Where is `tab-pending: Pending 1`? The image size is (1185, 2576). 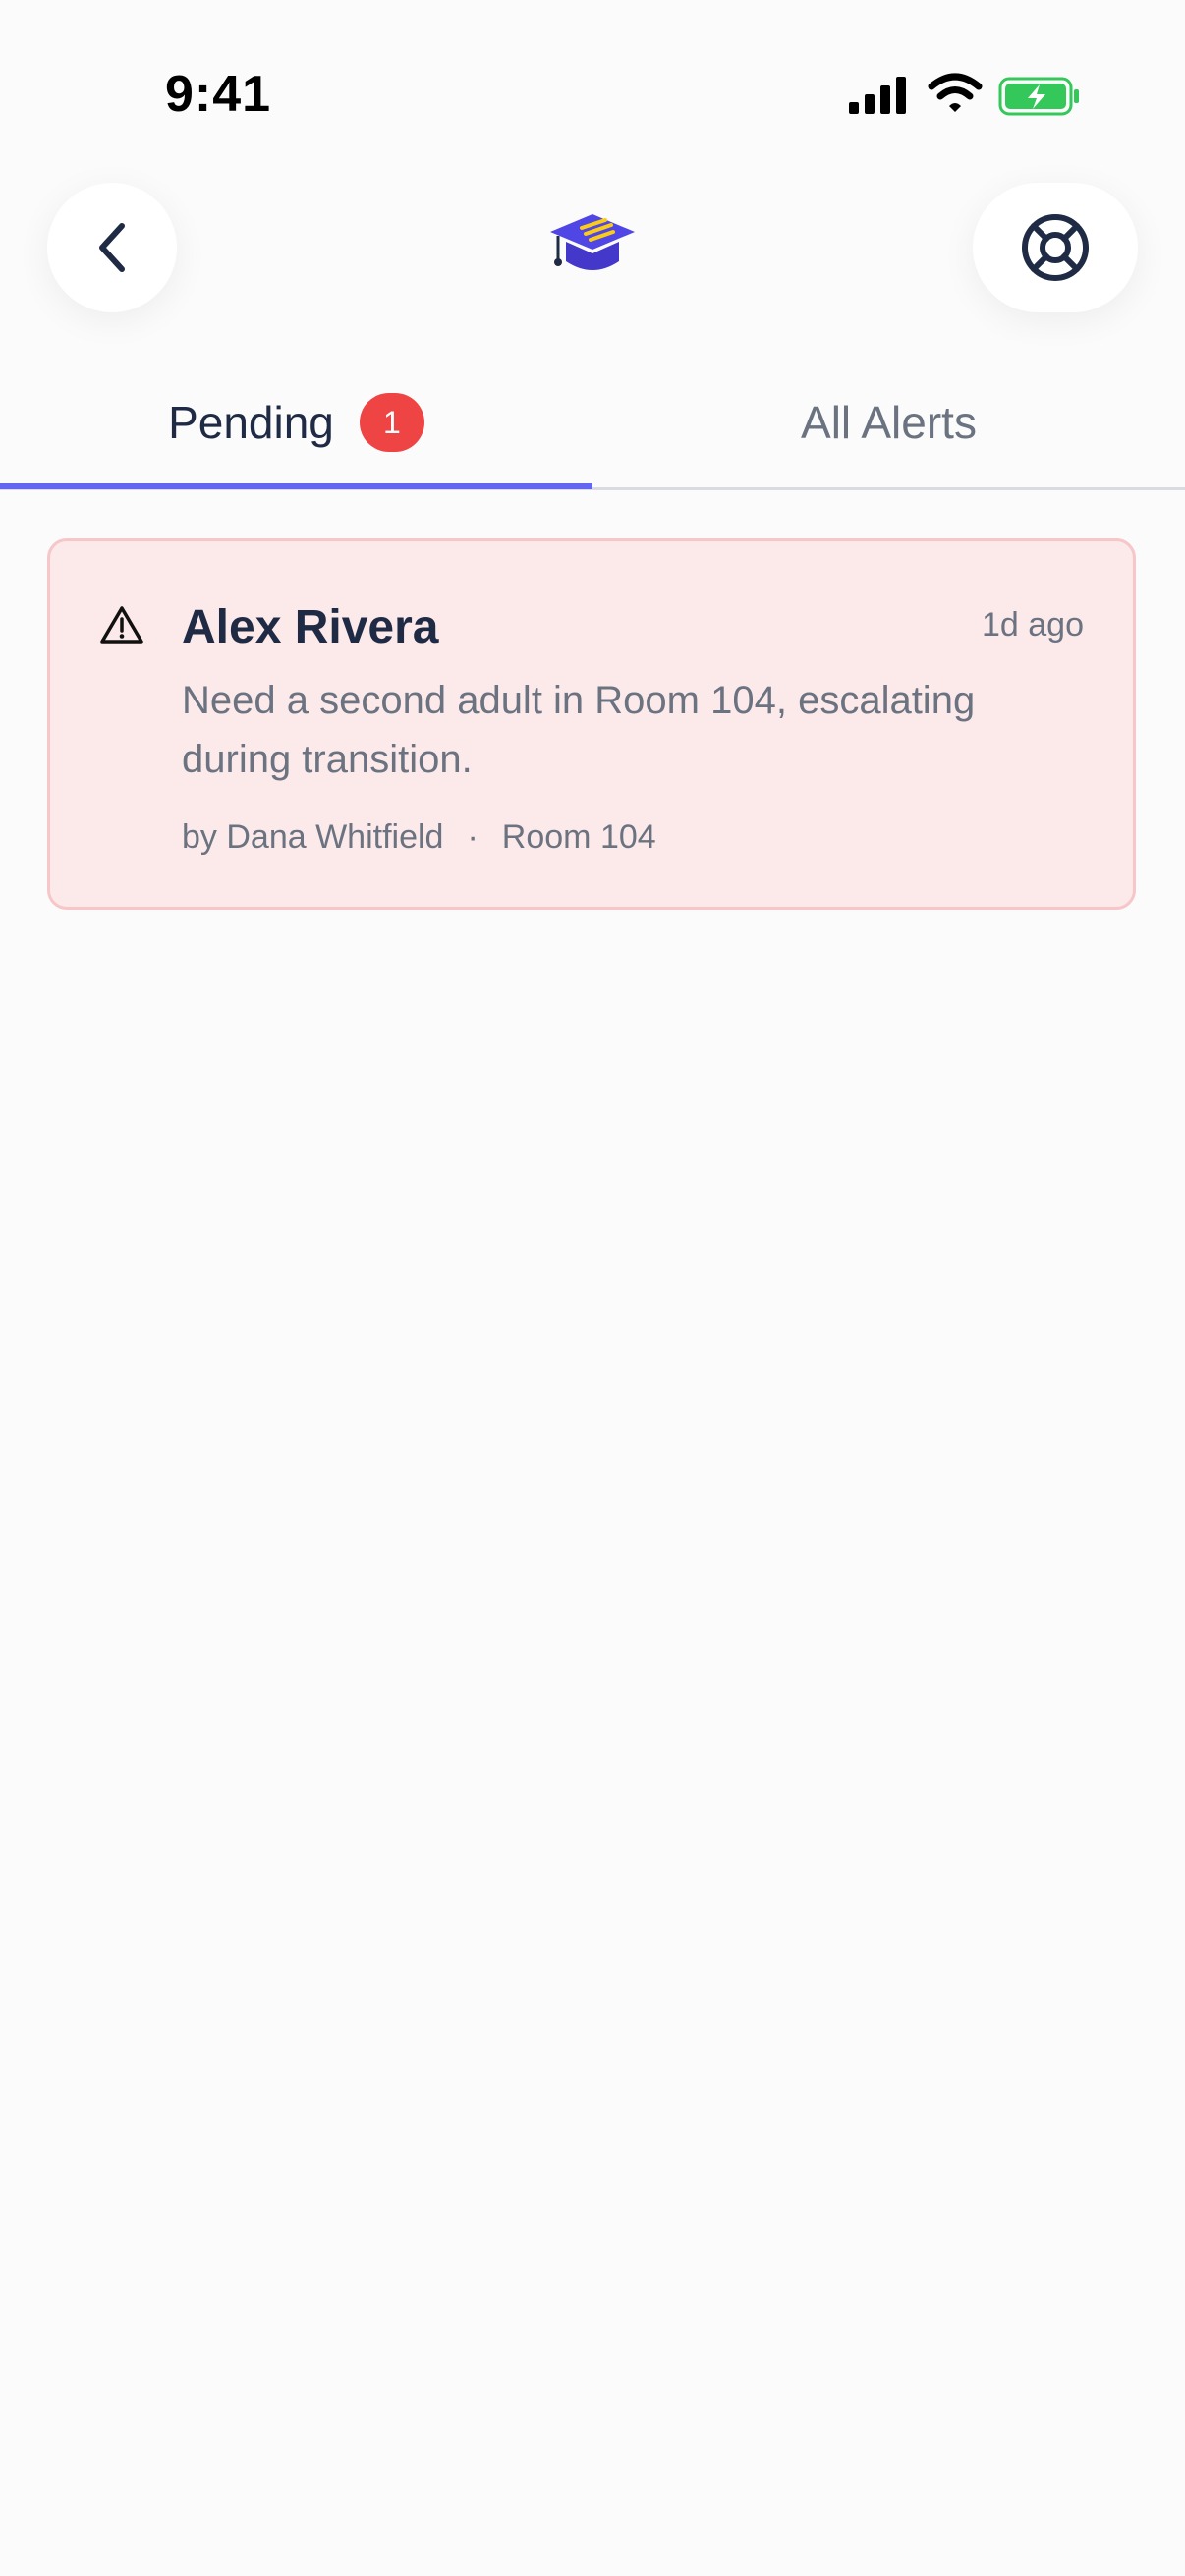
tab-pending: Pending 1 is located at coordinates (296, 422).